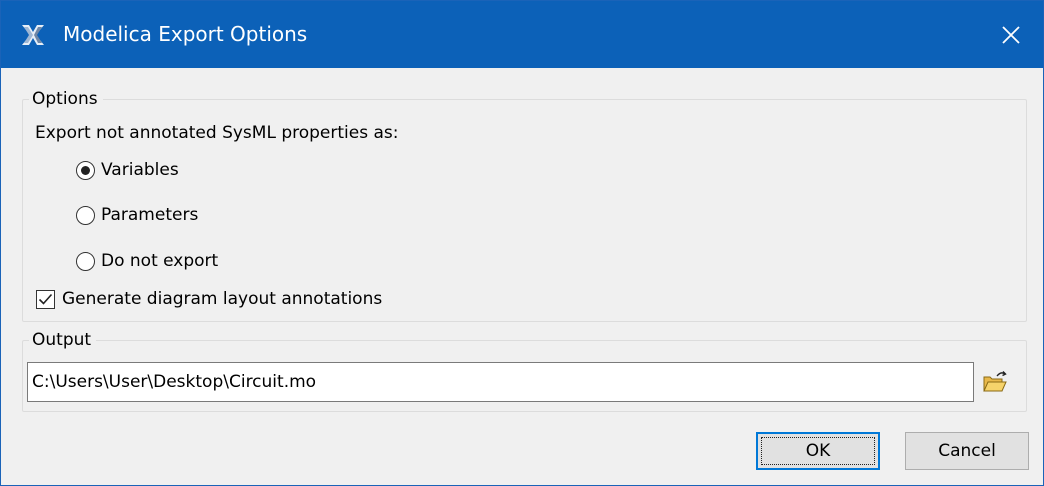  I want to click on checkmark-icon, so click(45, 299).